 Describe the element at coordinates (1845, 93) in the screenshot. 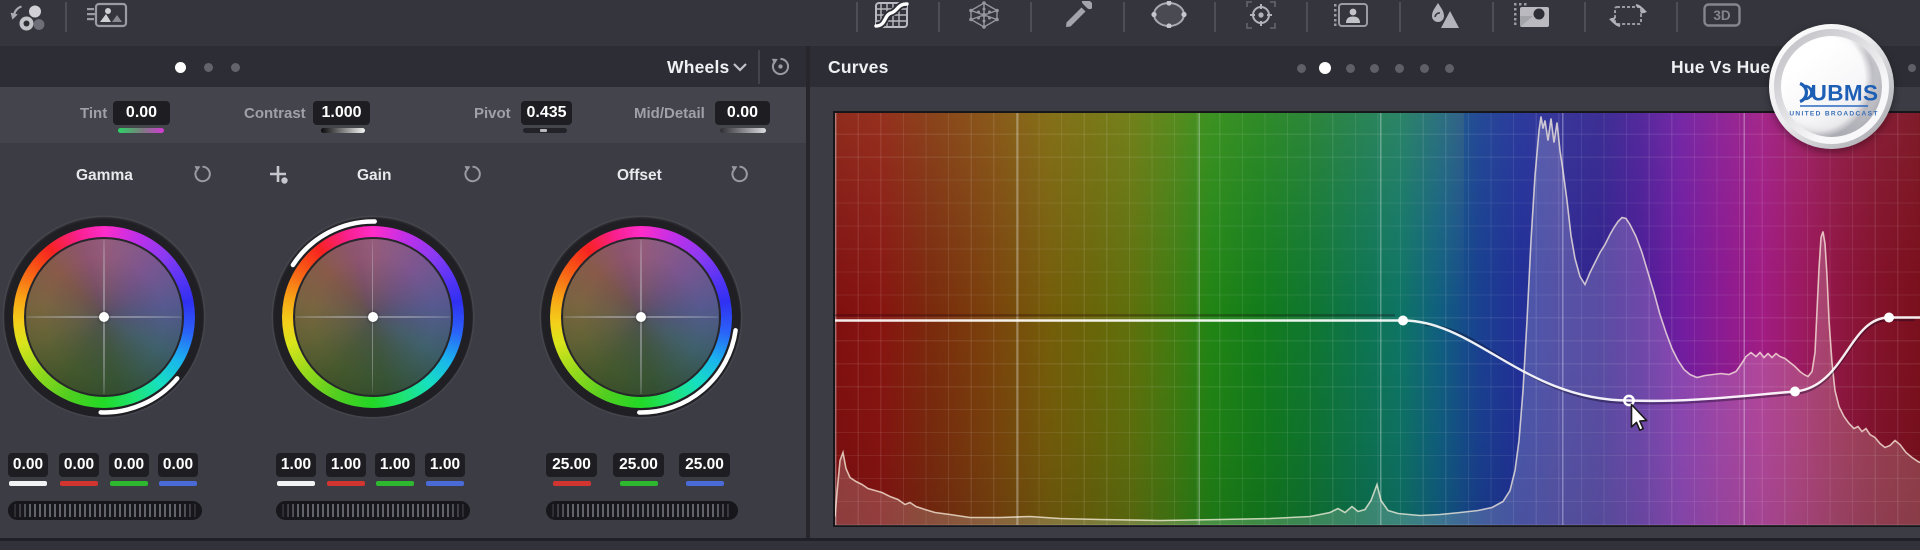

I see `svg-text: UBMS` at that location.